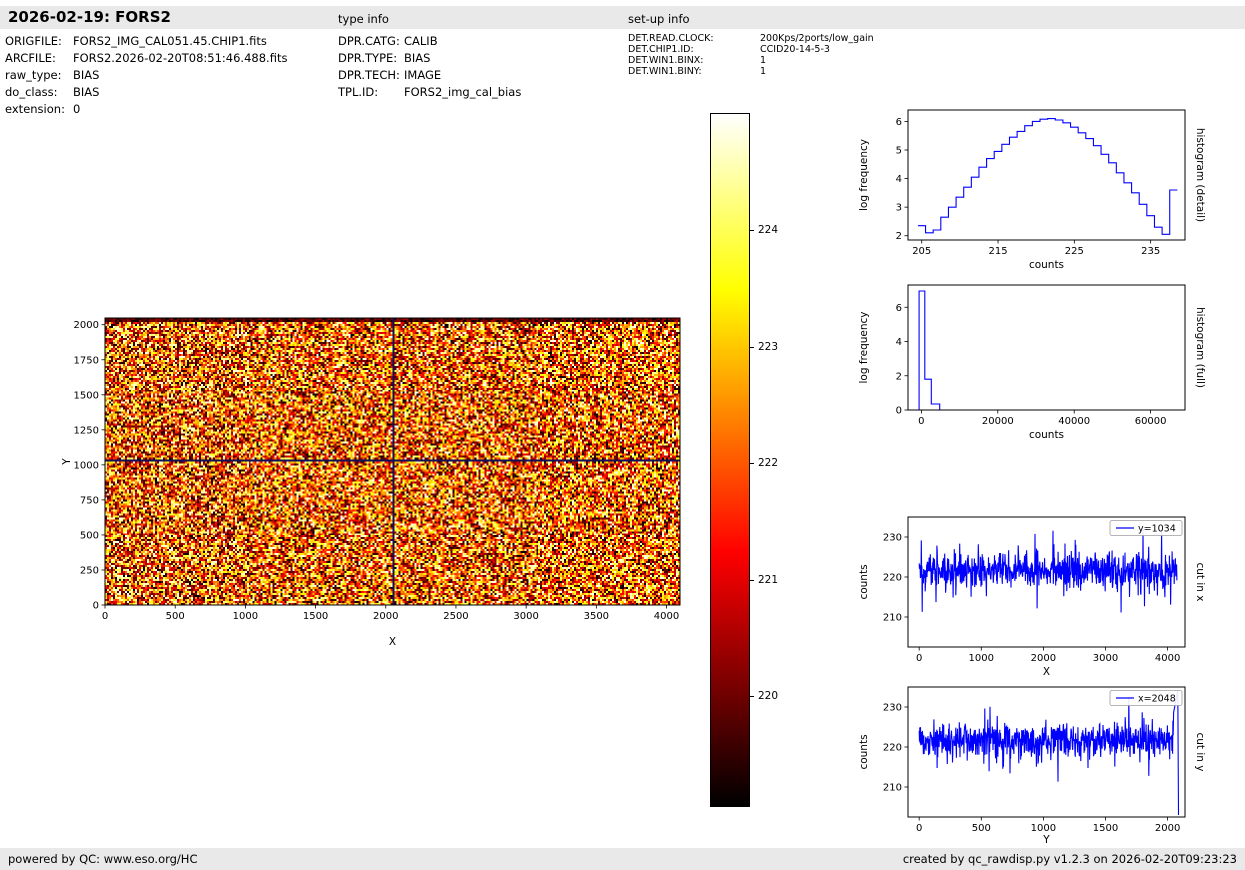 The height and width of the screenshot is (870, 1245). What do you see at coordinates (33, 41) in the screenshot?
I see `info-key: ORIGFILE:` at bounding box center [33, 41].